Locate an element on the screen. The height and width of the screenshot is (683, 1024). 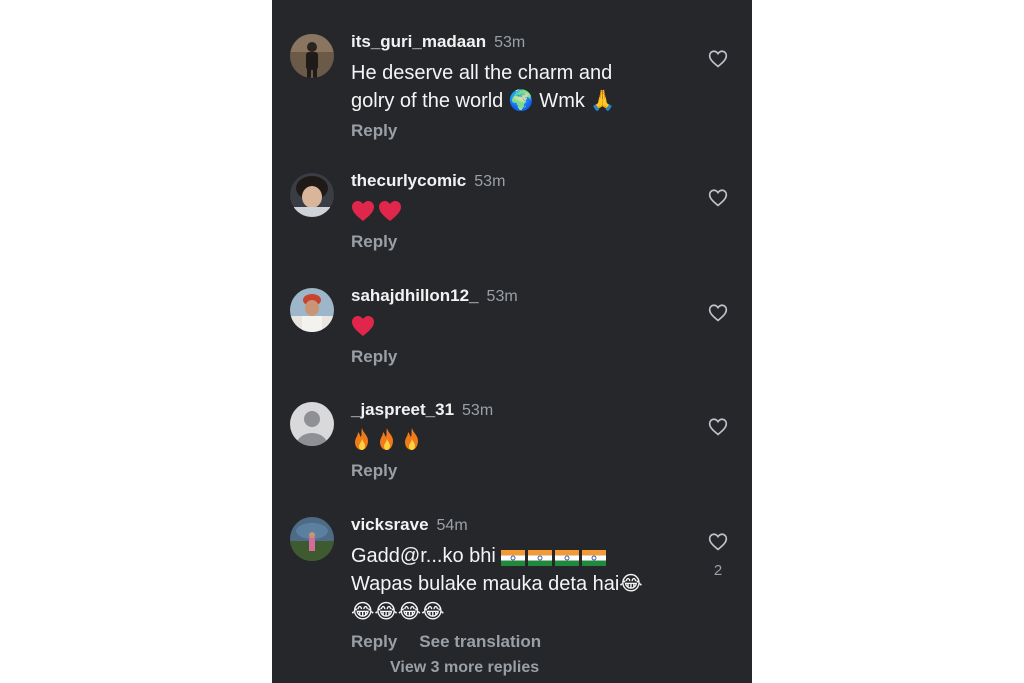
default-avatar is located at coordinates (312, 424).